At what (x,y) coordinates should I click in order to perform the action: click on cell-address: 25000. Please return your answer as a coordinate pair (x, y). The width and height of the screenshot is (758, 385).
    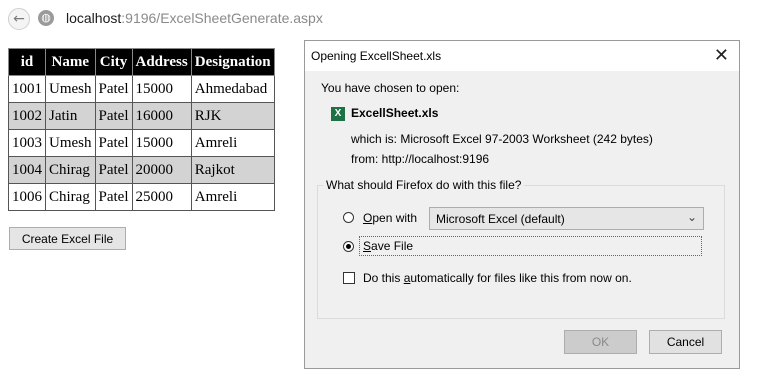
    Looking at the image, I should click on (161, 197).